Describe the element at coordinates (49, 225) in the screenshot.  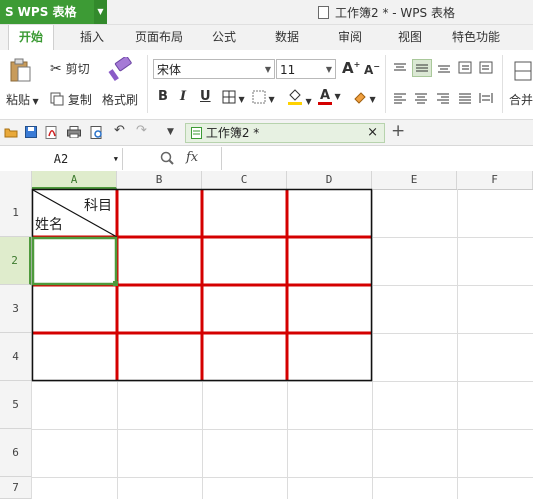
I see `cell-a1-name: 姓名` at that location.